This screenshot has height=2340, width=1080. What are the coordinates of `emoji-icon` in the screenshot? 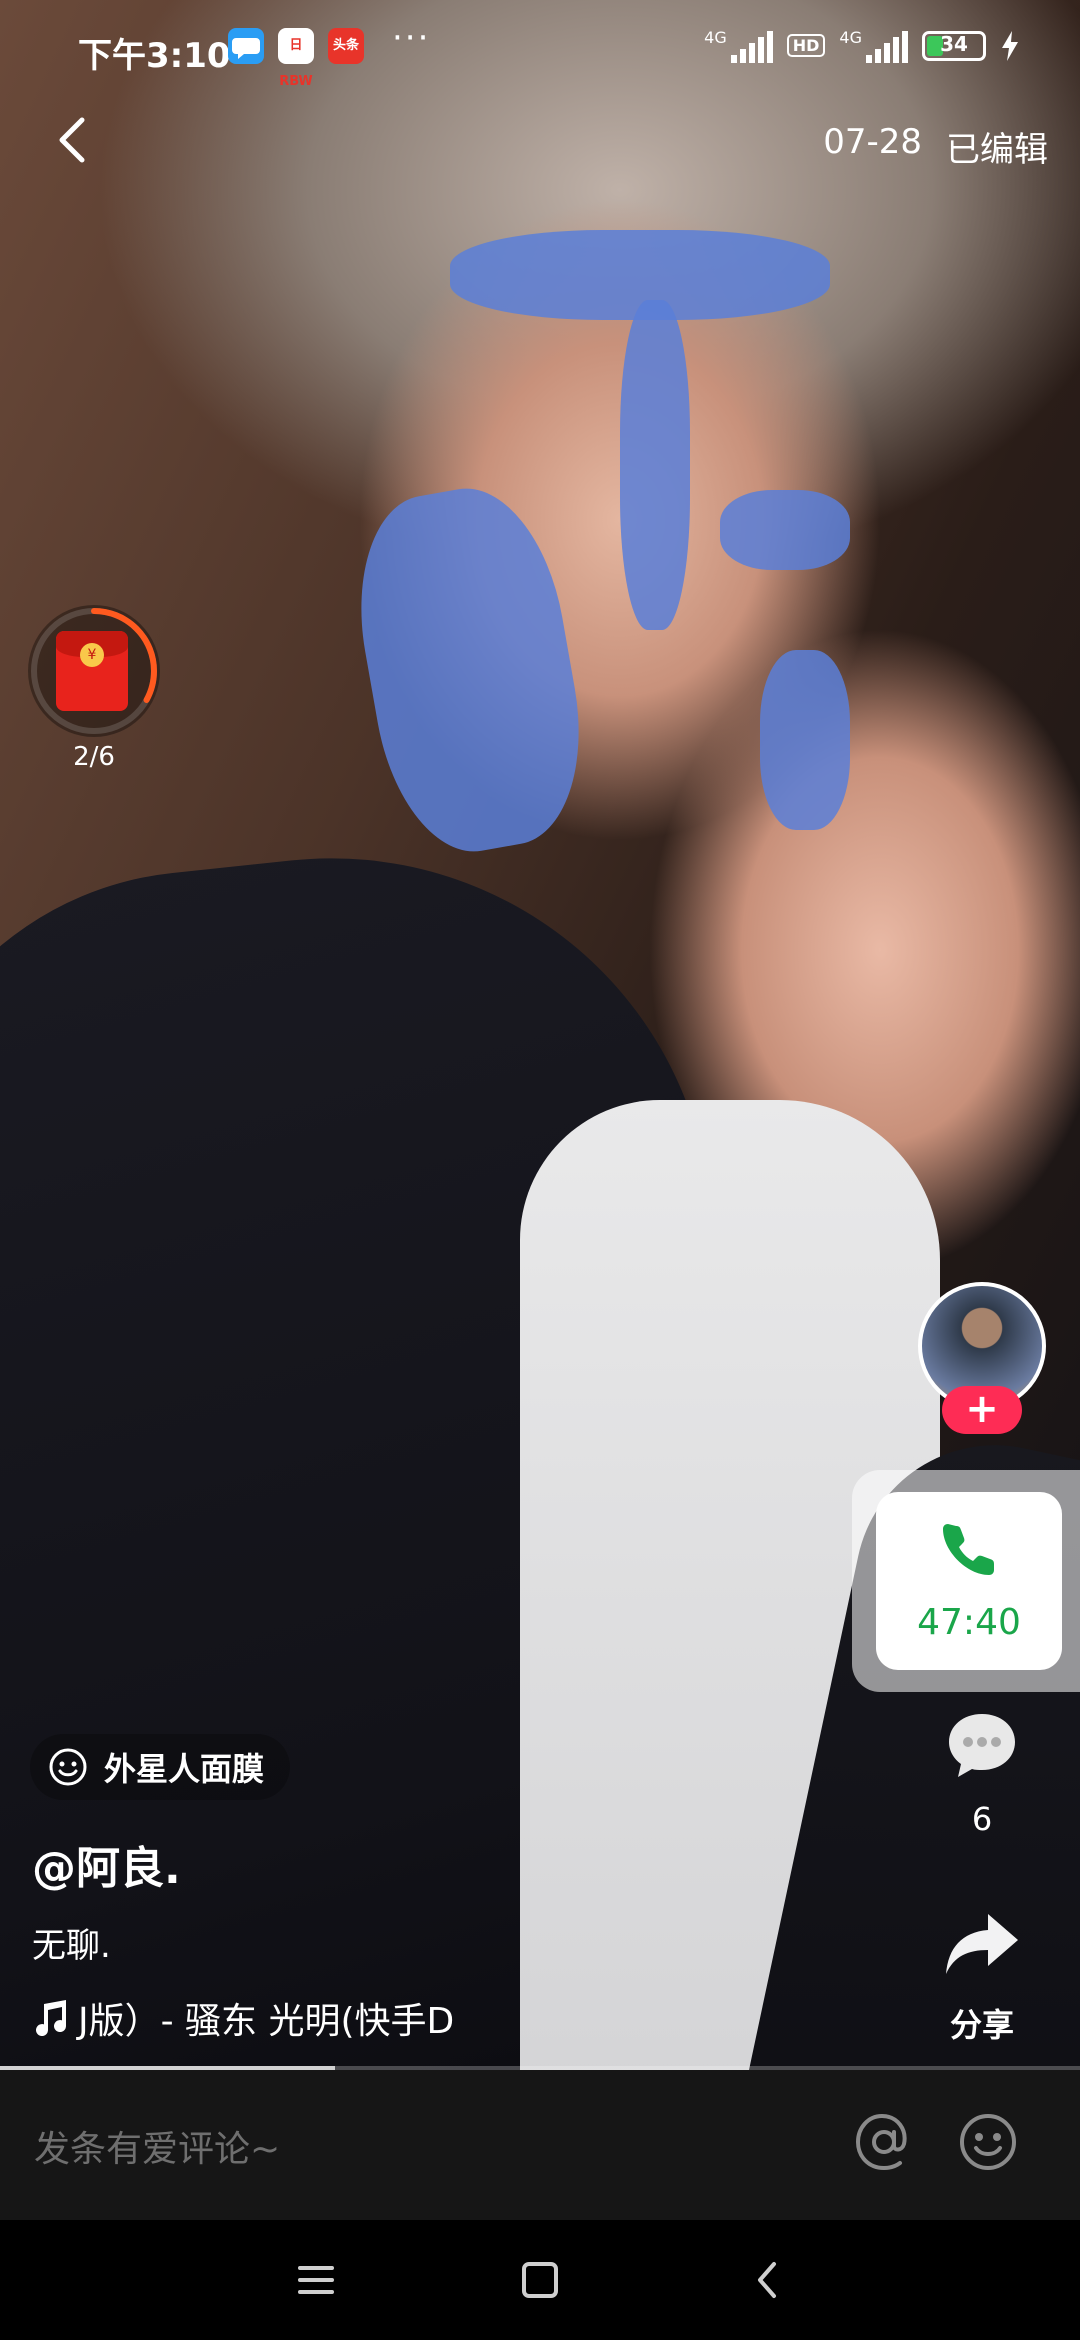 It's located at (988, 2142).